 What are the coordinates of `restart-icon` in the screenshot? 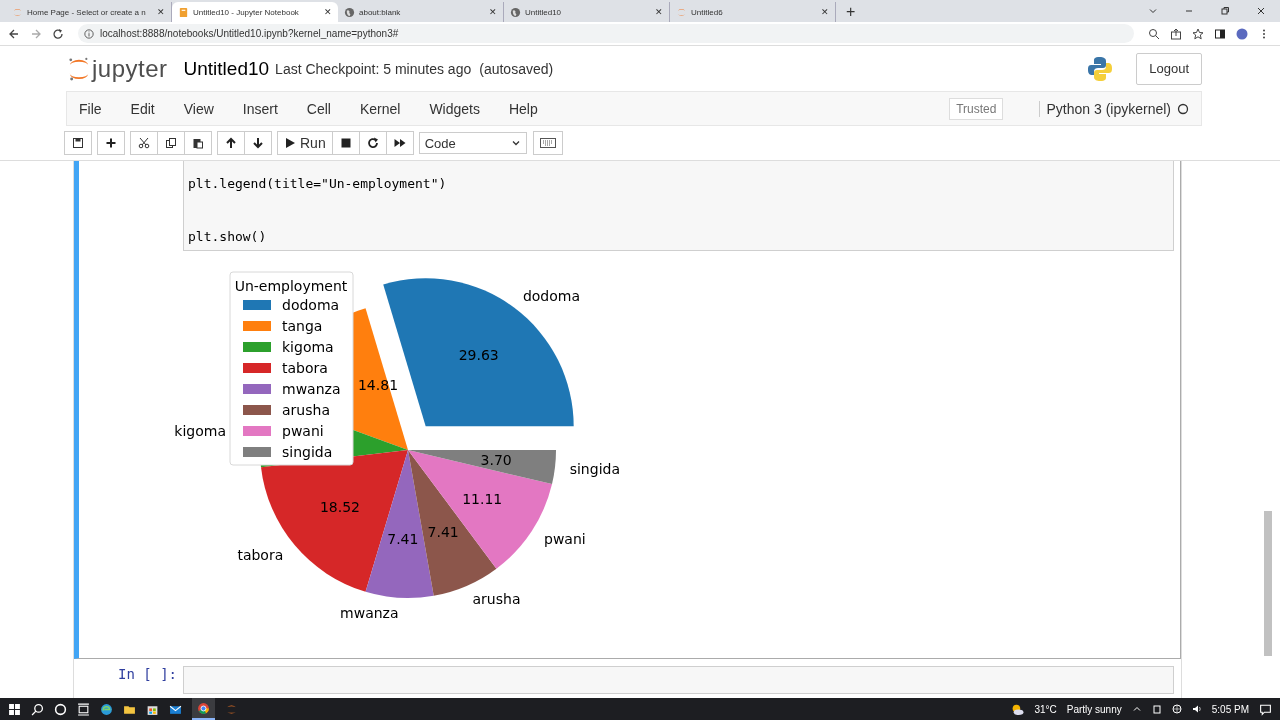 It's located at (372, 143).